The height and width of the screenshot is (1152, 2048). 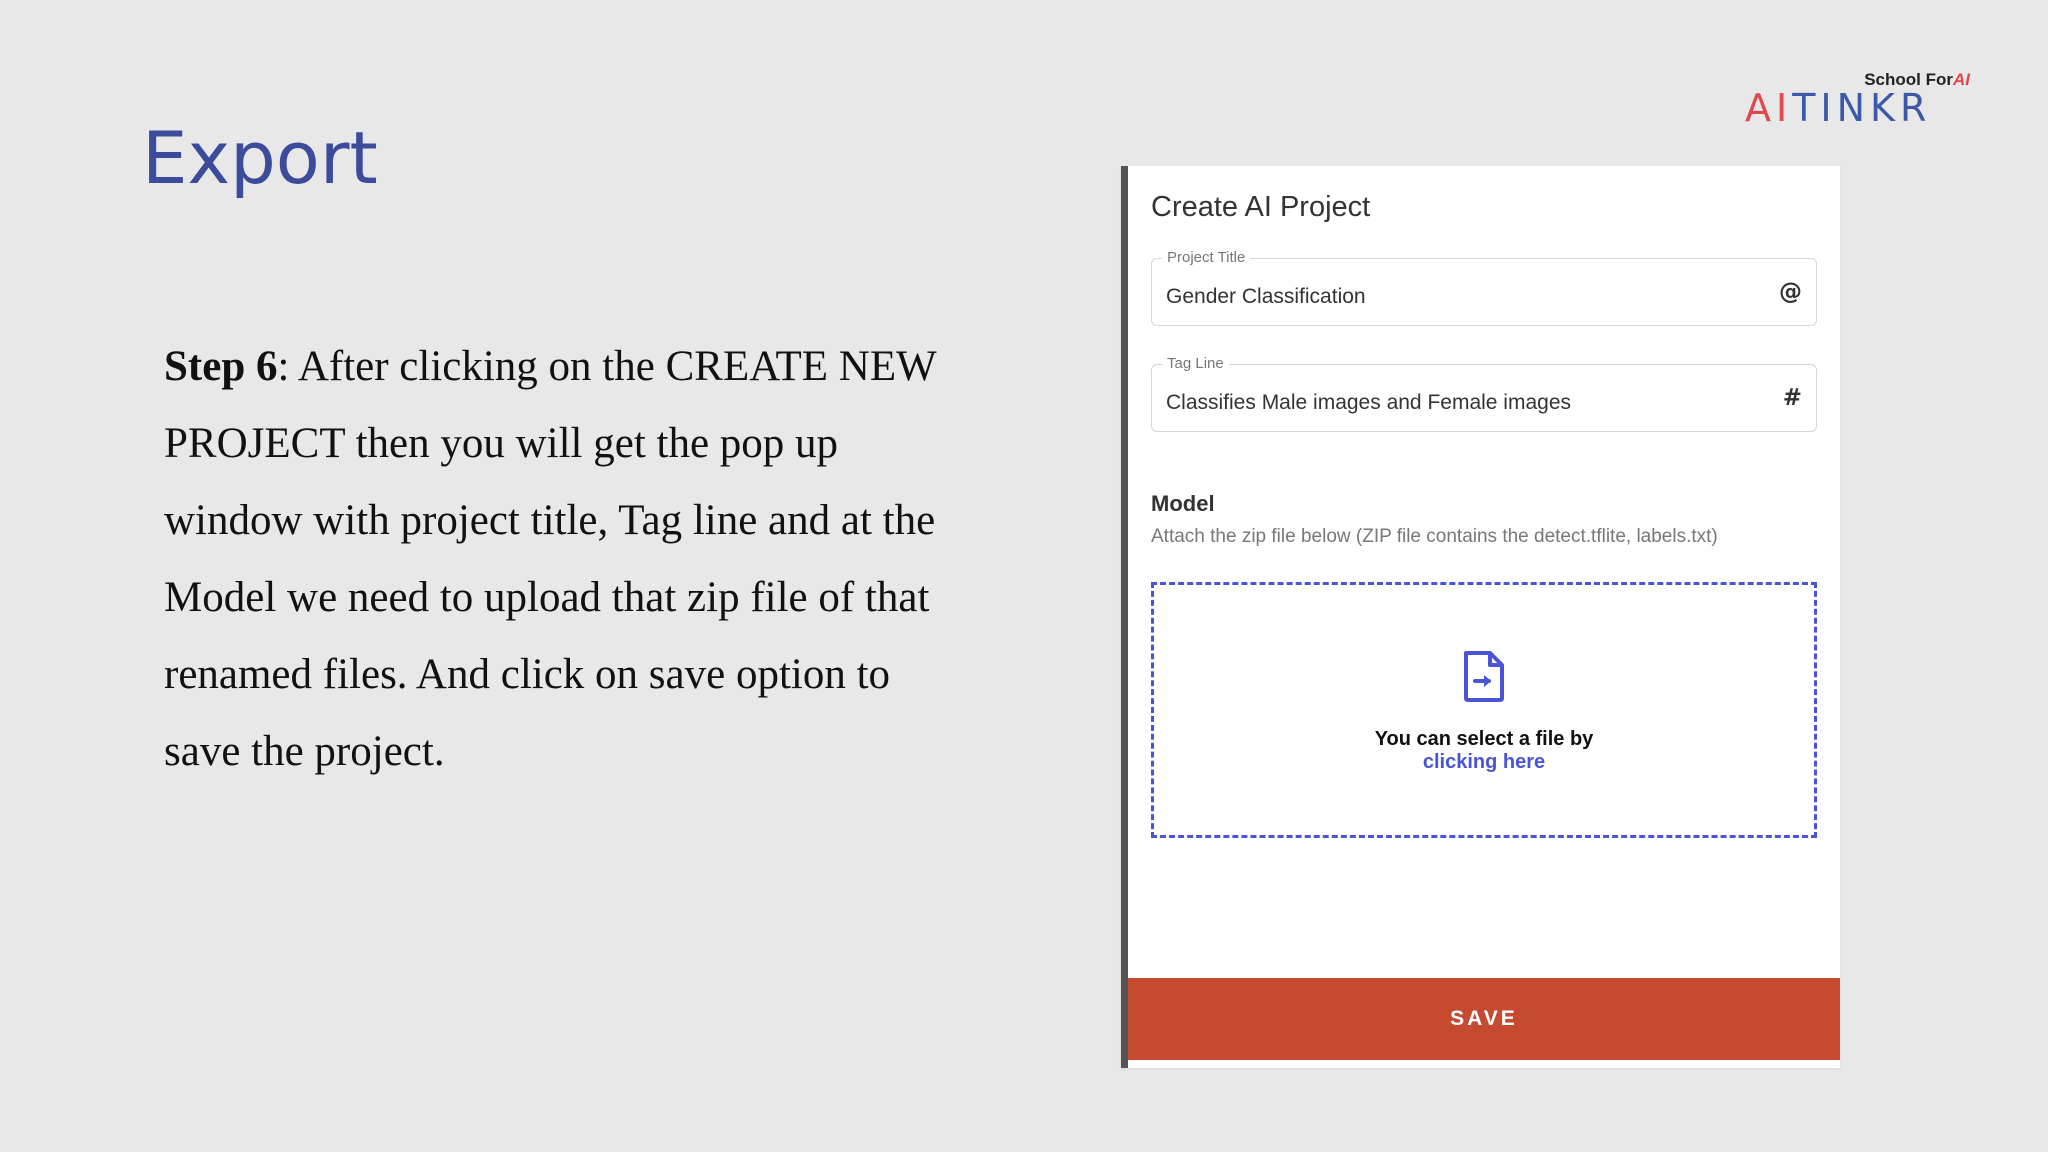 I want to click on select-file-link: clicking here, so click(x=1484, y=762).